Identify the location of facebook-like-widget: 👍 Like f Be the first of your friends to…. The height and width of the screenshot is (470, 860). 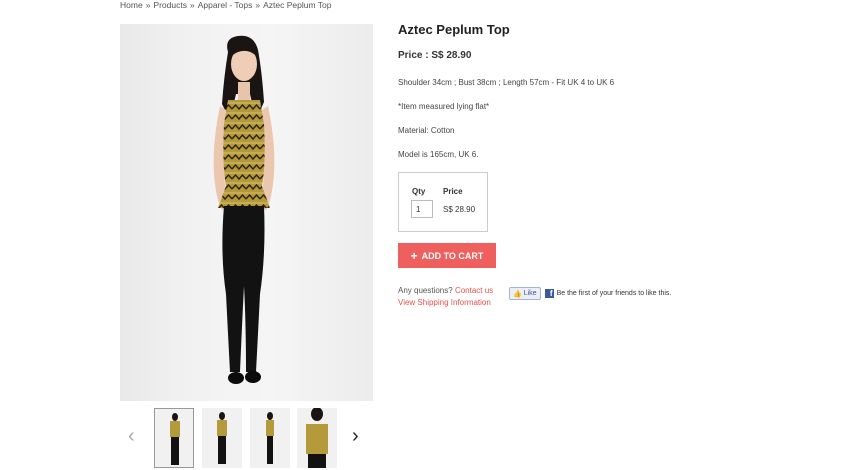
(590, 293).